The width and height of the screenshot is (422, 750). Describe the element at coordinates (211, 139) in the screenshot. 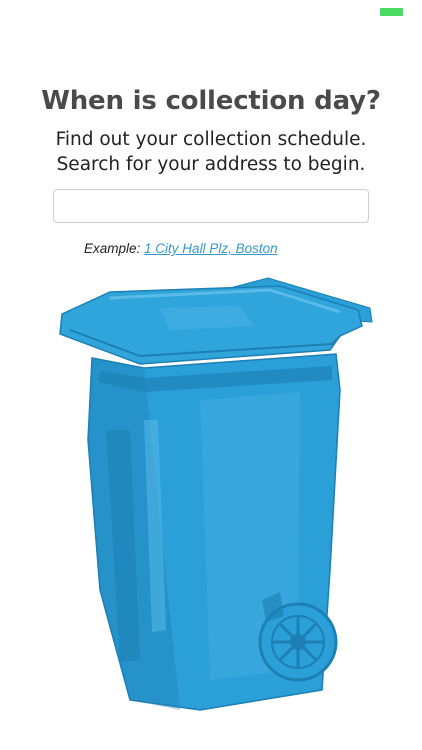

I see `intro-line-1: Find out your collection schedule.` at that location.